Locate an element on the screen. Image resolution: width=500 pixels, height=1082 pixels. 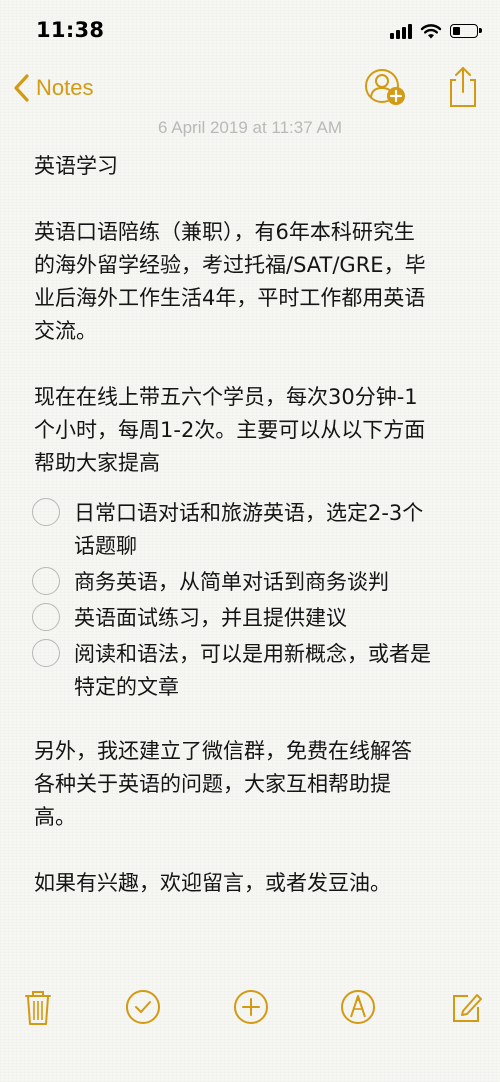
add-person-icon is located at coordinates (385, 87).